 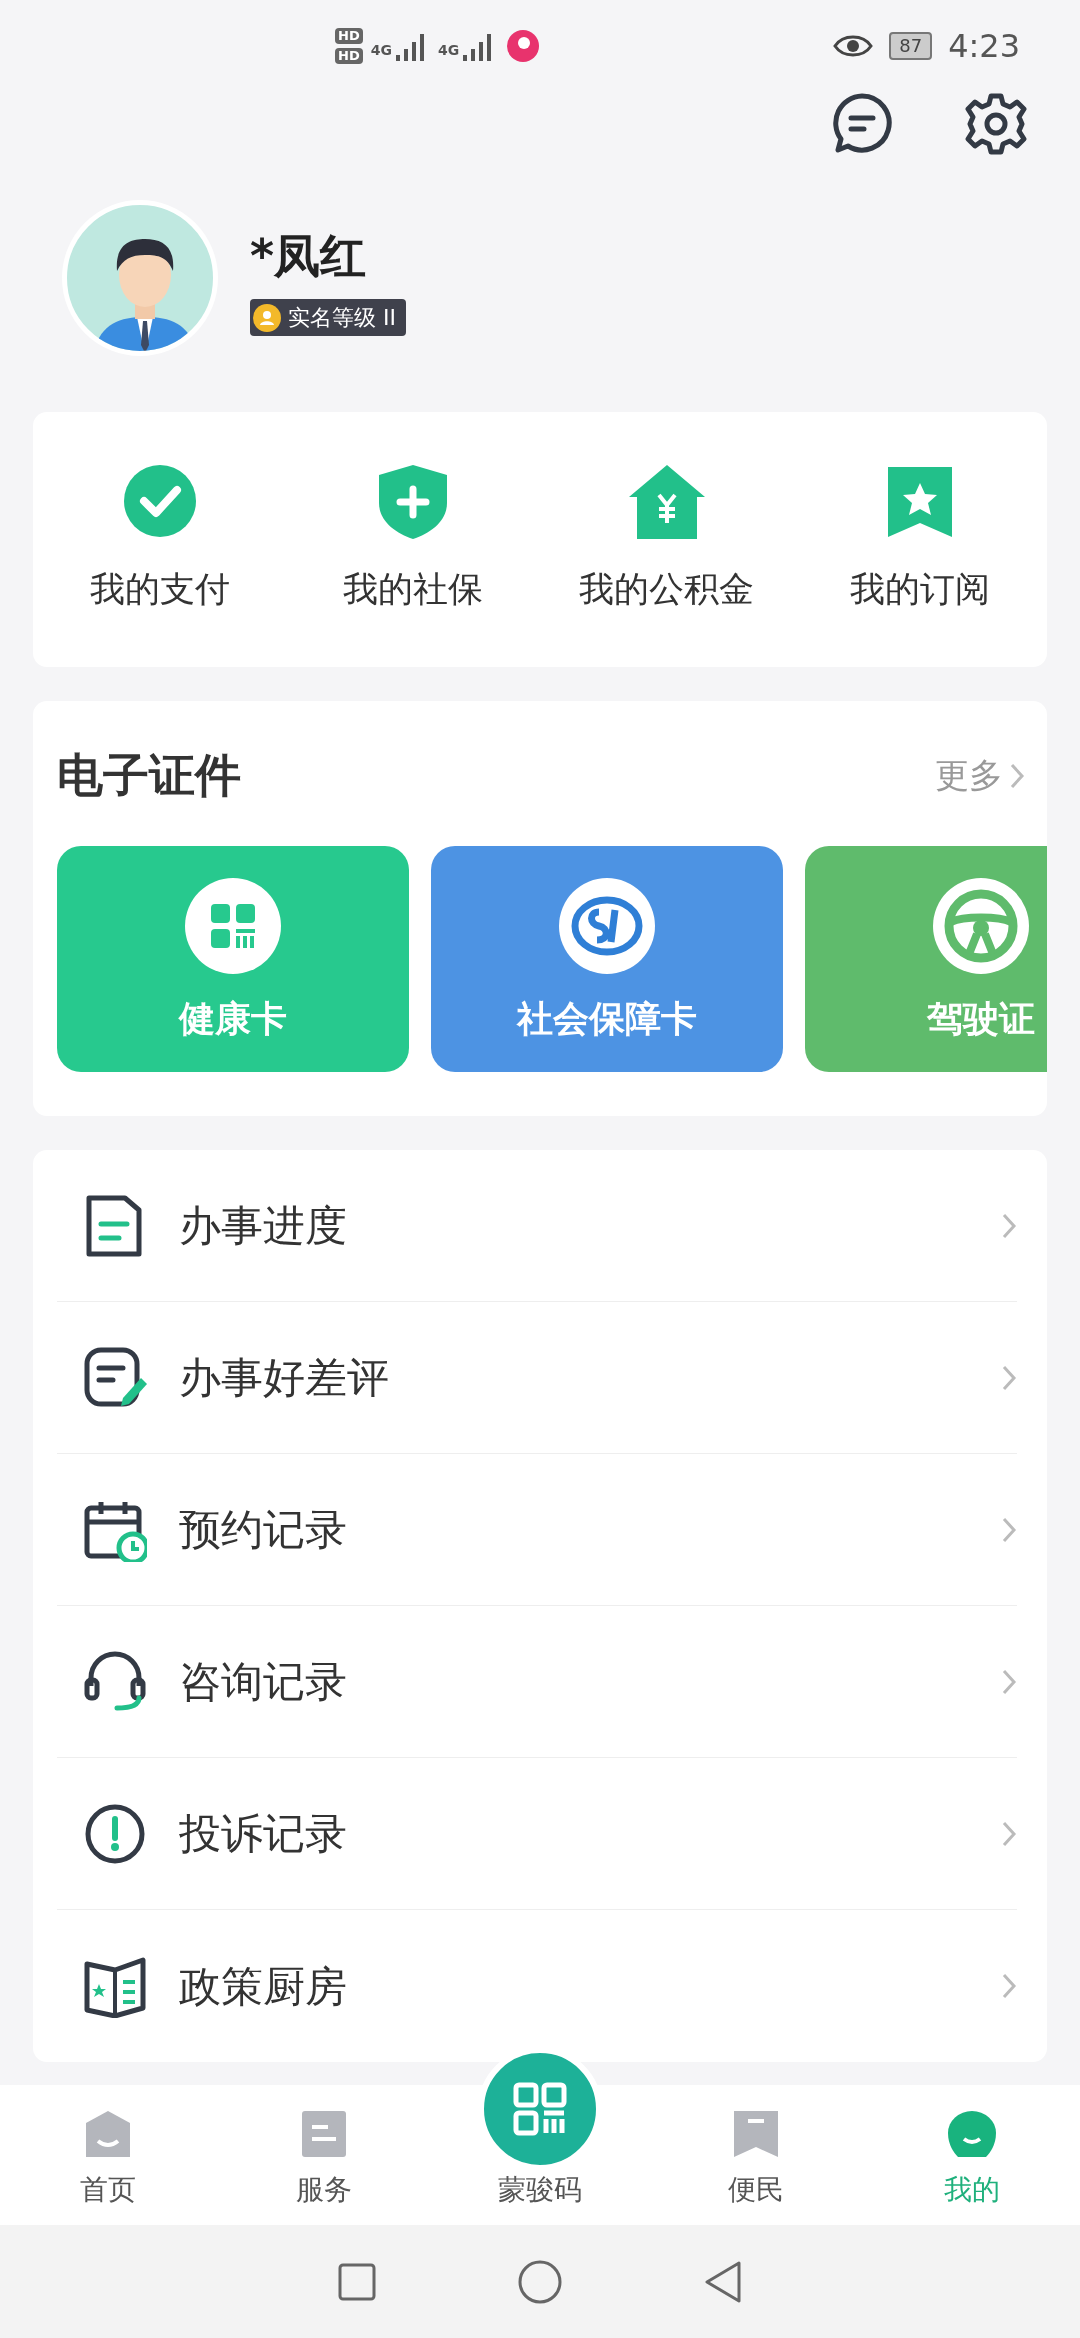 What do you see at coordinates (574, 1833) in the screenshot?
I see `menu-item: 投诉记录` at bounding box center [574, 1833].